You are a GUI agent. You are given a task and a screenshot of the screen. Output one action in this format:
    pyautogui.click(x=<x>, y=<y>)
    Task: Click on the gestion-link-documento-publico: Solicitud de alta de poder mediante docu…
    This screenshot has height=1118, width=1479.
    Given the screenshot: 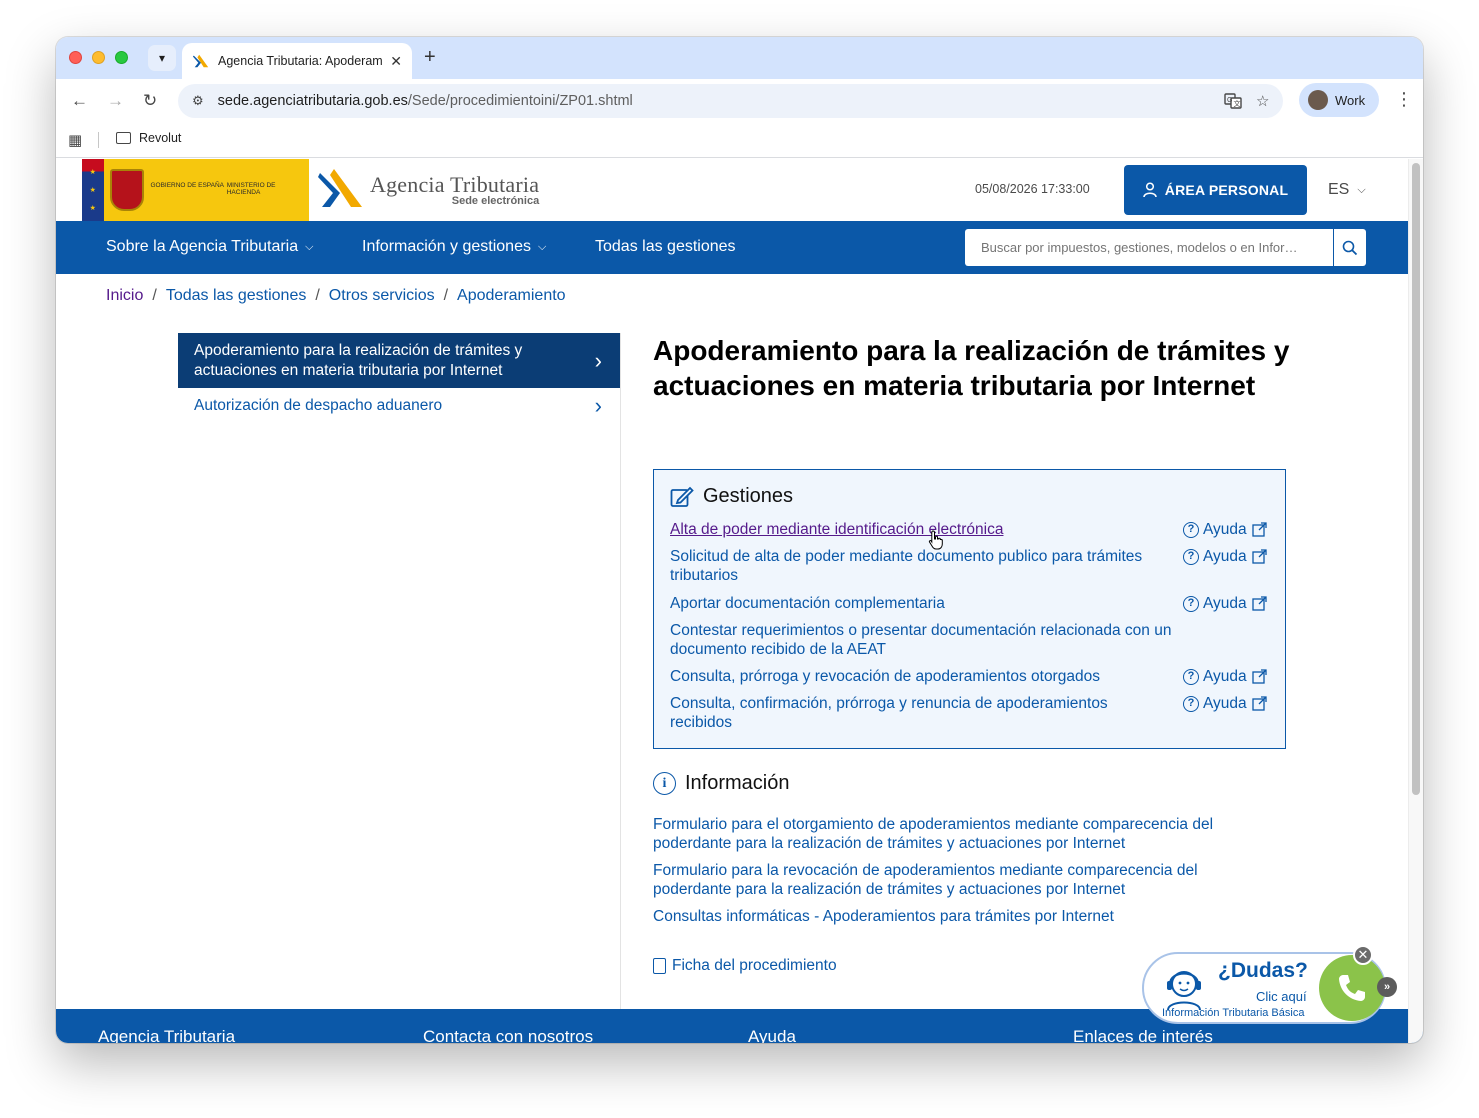 What is the action you would take?
    pyautogui.click(x=922, y=566)
    